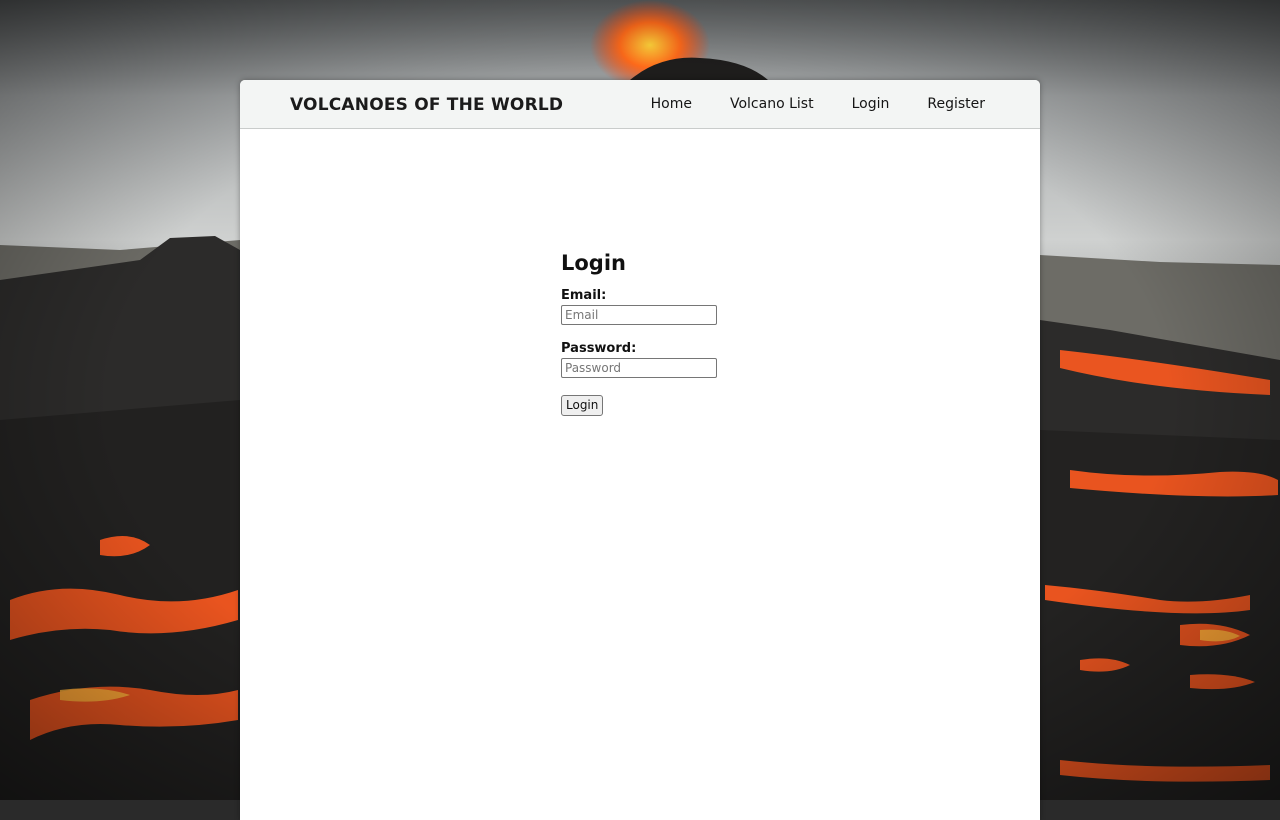  I want to click on login-form-title: Login, so click(593, 263).